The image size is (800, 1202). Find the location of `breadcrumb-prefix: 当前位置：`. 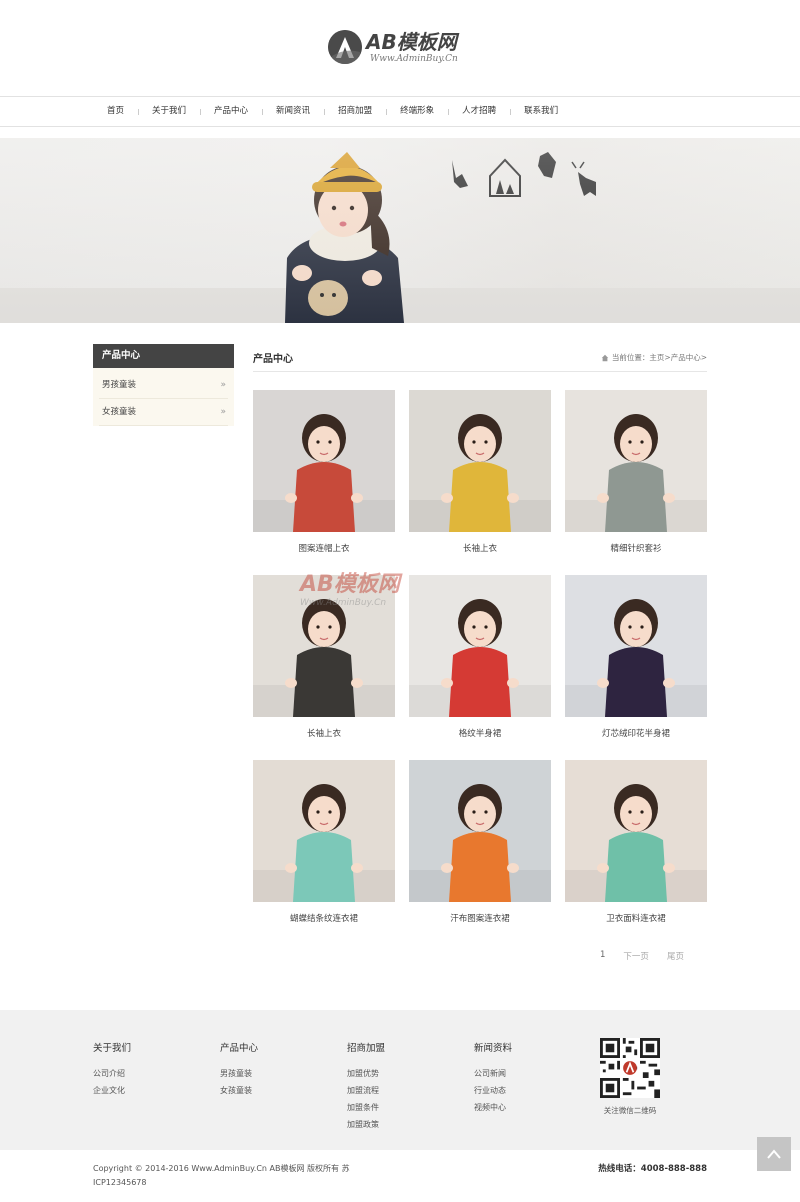

breadcrumb-prefix: 当前位置： is located at coordinates (630, 357).